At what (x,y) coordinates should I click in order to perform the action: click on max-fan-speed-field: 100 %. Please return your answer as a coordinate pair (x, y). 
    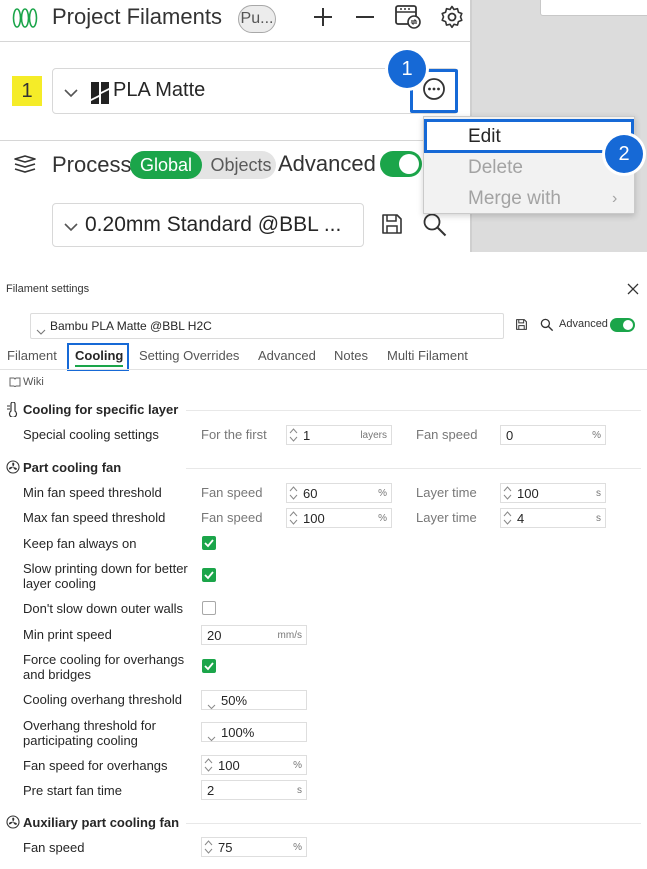
    Looking at the image, I should click on (339, 518).